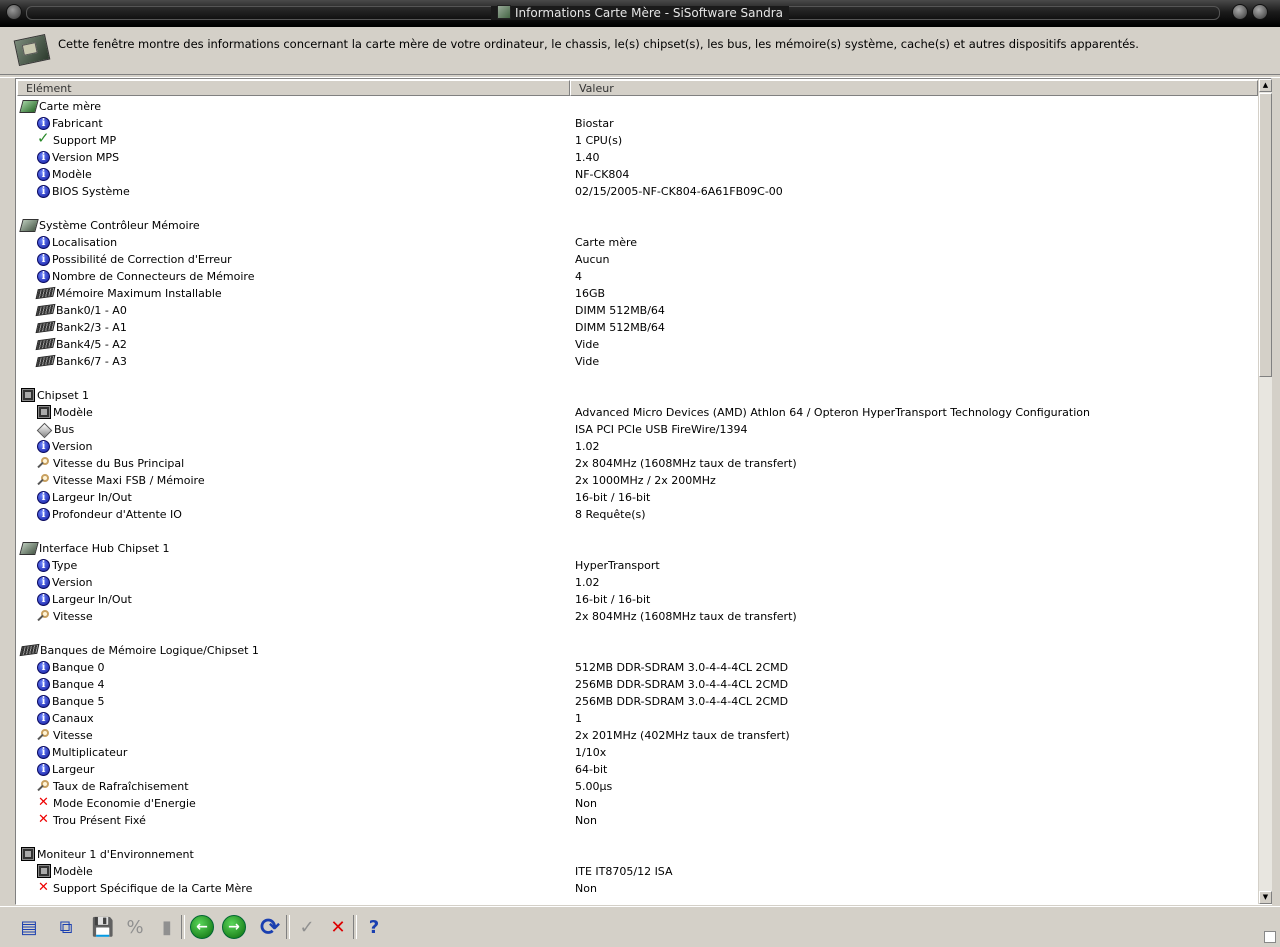  What do you see at coordinates (301, 701) in the screenshot?
I see `element-cell: Banque 5` at bounding box center [301, 701].